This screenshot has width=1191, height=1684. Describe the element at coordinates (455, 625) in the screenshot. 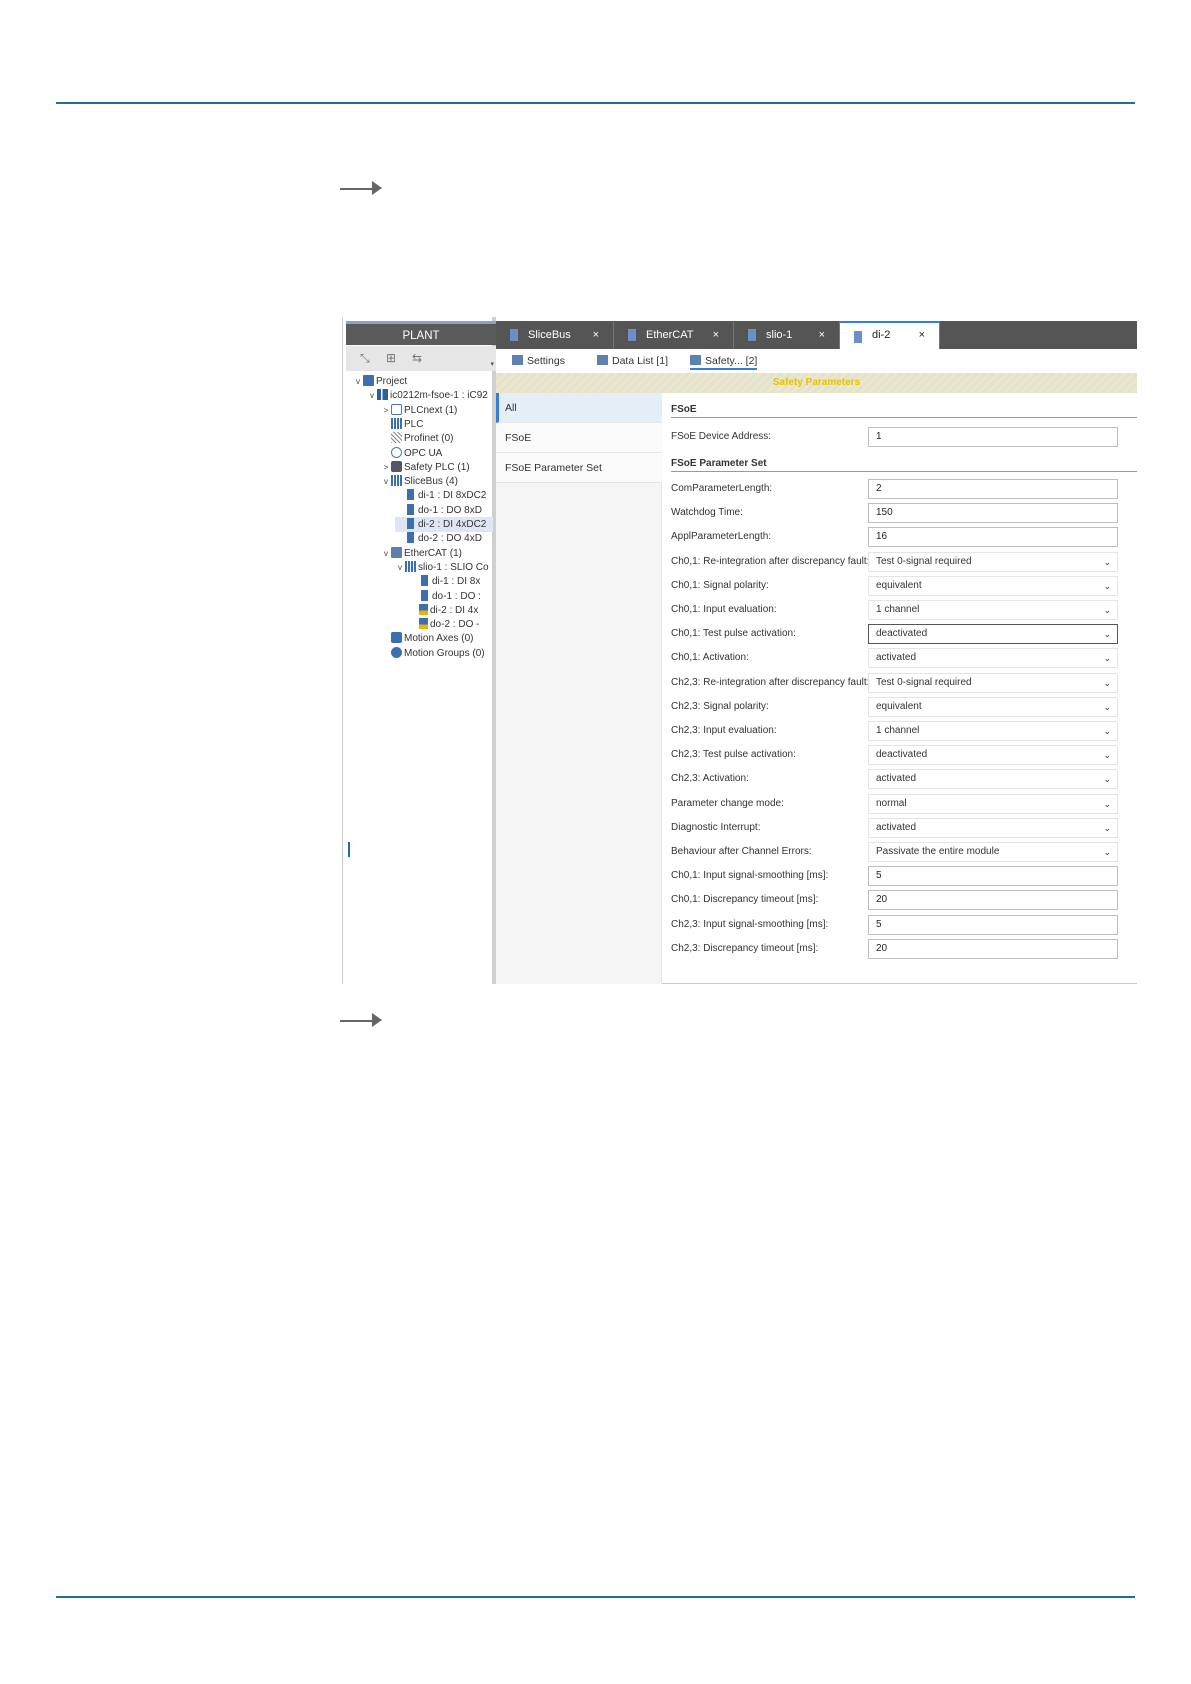

I see `tree-item-label: do-2 : DO -` at that location.